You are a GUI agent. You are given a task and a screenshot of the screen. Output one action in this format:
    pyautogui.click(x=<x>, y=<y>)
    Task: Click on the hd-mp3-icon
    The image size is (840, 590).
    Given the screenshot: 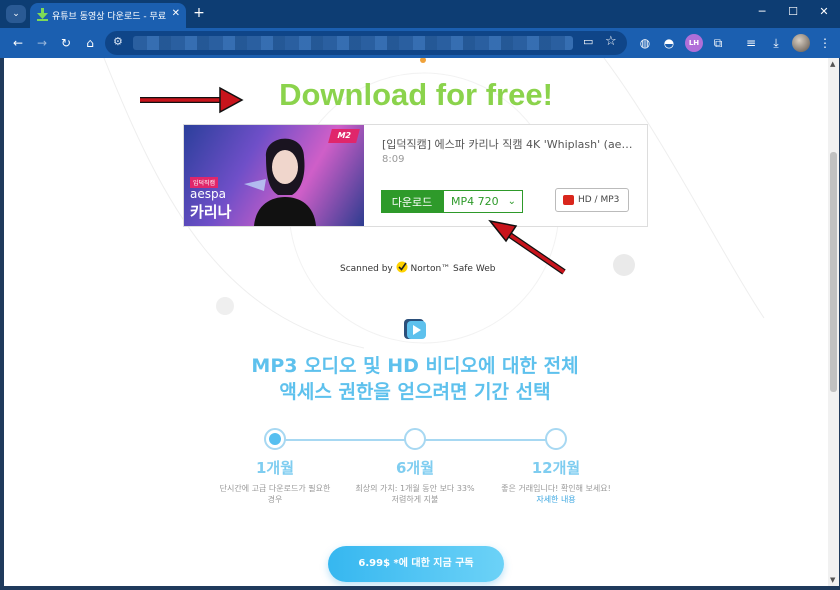 What is the action you would take?
    pyautogui.click(x=568, y=200)
    